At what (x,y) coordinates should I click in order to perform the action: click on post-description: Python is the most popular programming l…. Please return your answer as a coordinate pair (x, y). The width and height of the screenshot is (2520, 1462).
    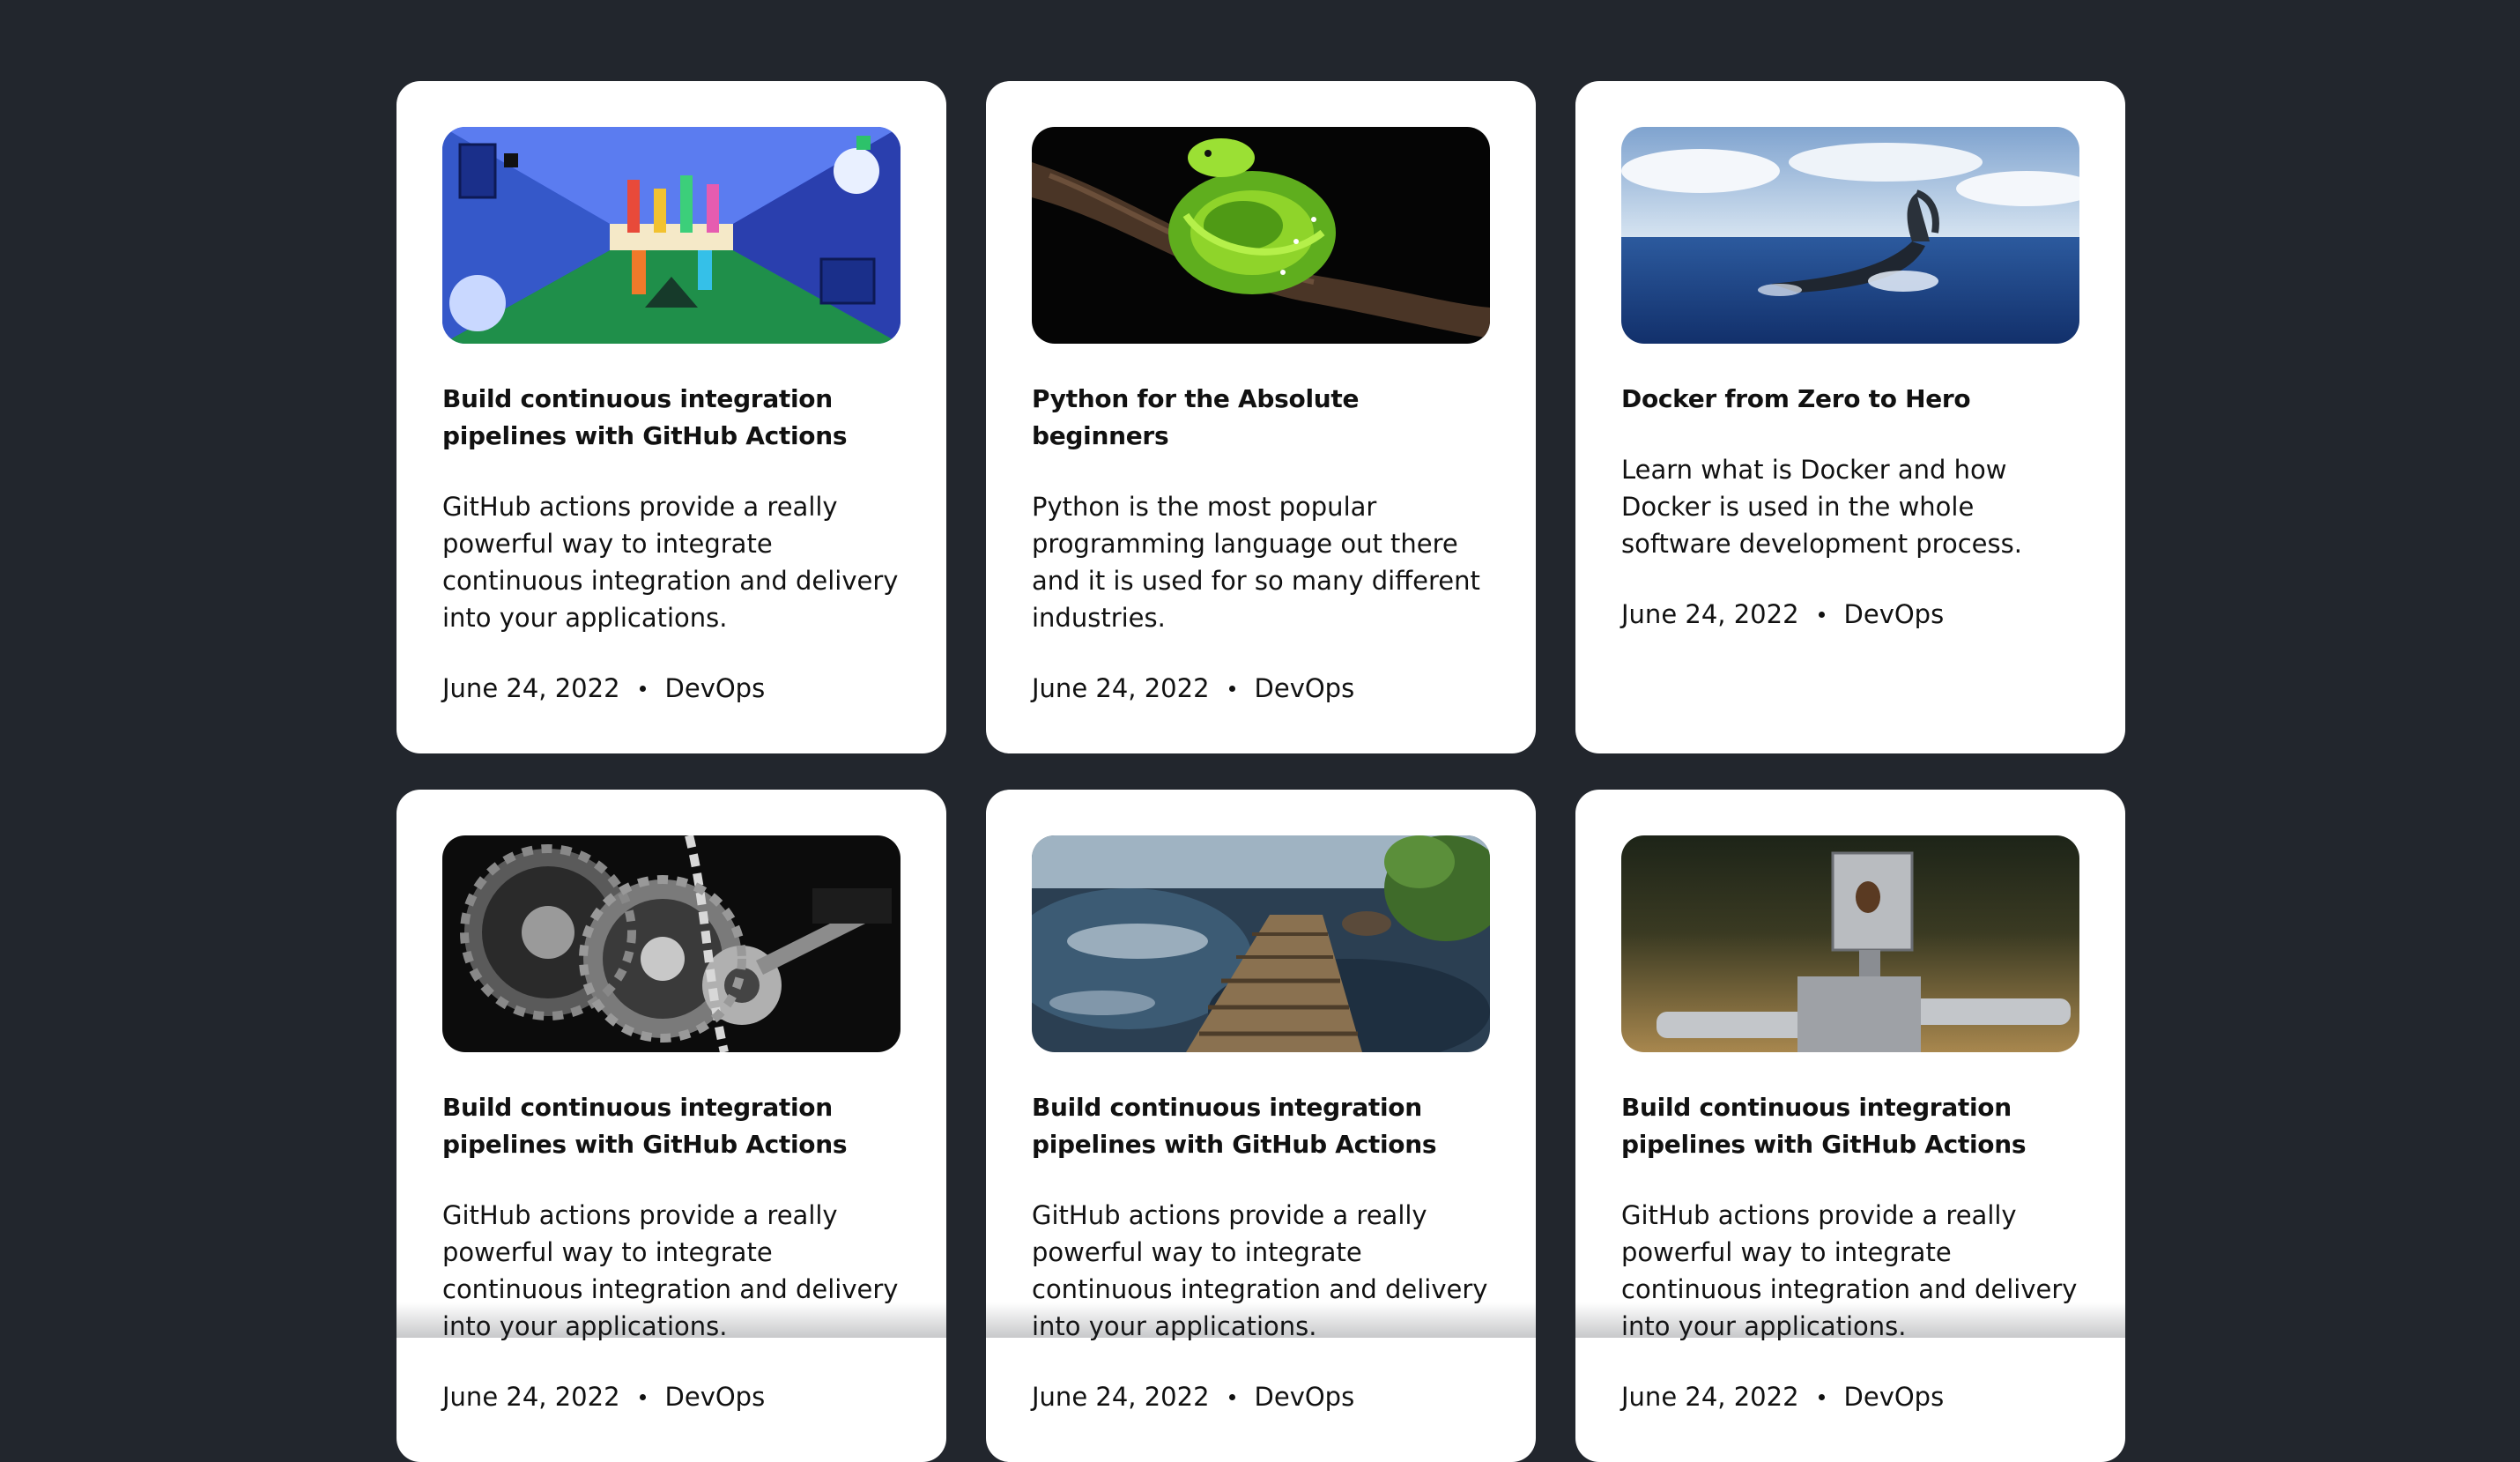
    Looking at the image, I should click on (1256, 562).